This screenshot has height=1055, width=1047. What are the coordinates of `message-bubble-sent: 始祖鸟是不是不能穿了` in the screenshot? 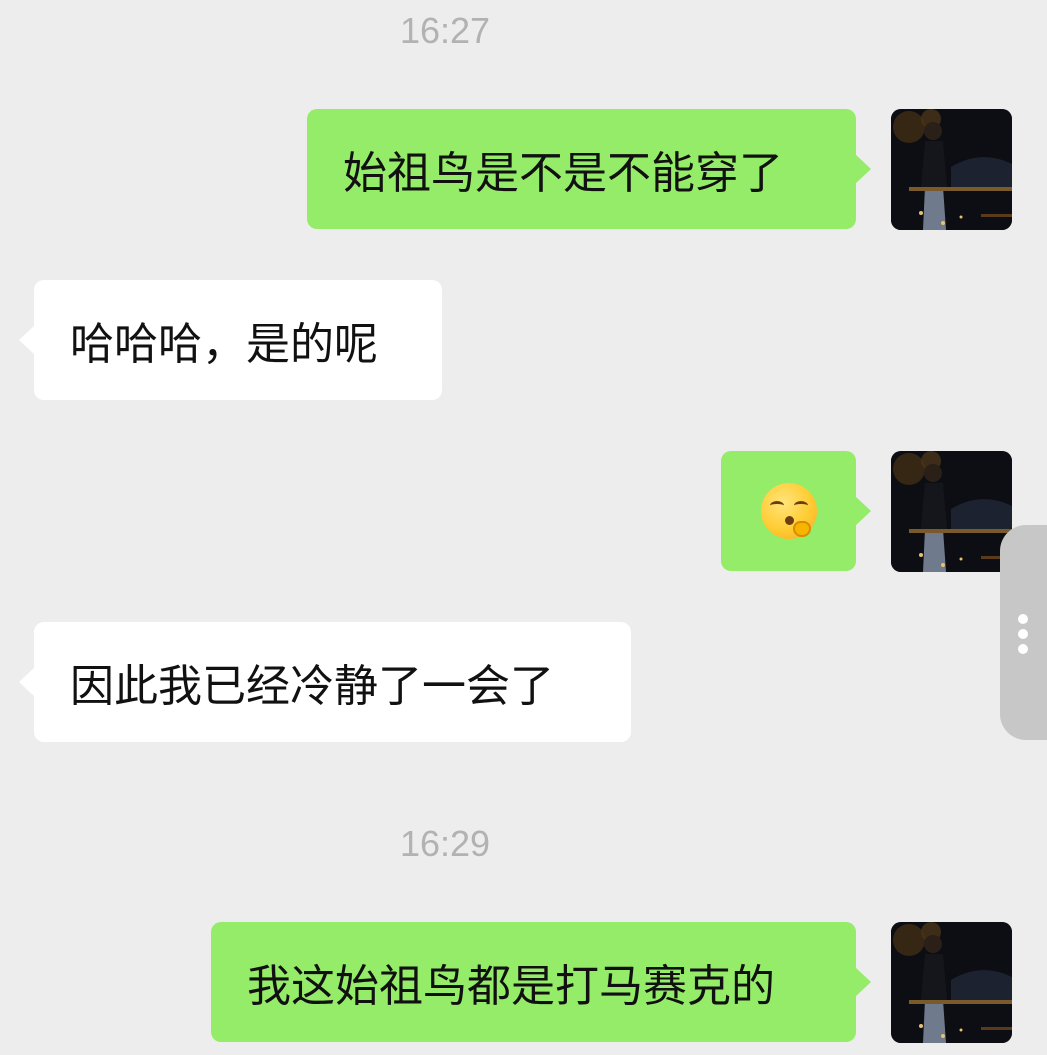 It's located at (589, 169).